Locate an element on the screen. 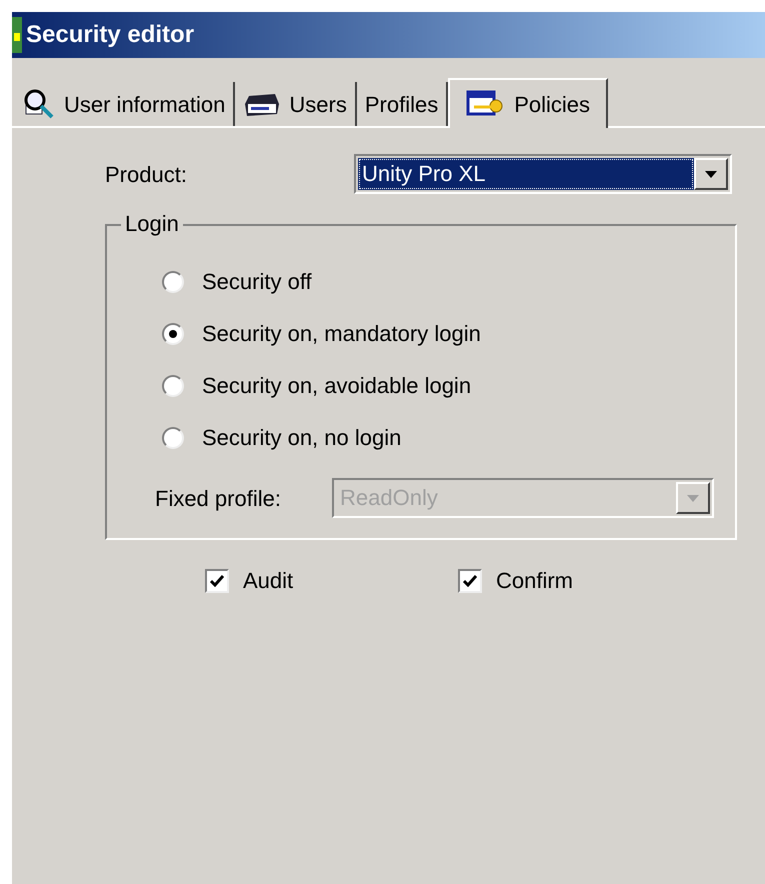 The image size is (765, 884). product-label: Product: is located at coordinates (146, 174).